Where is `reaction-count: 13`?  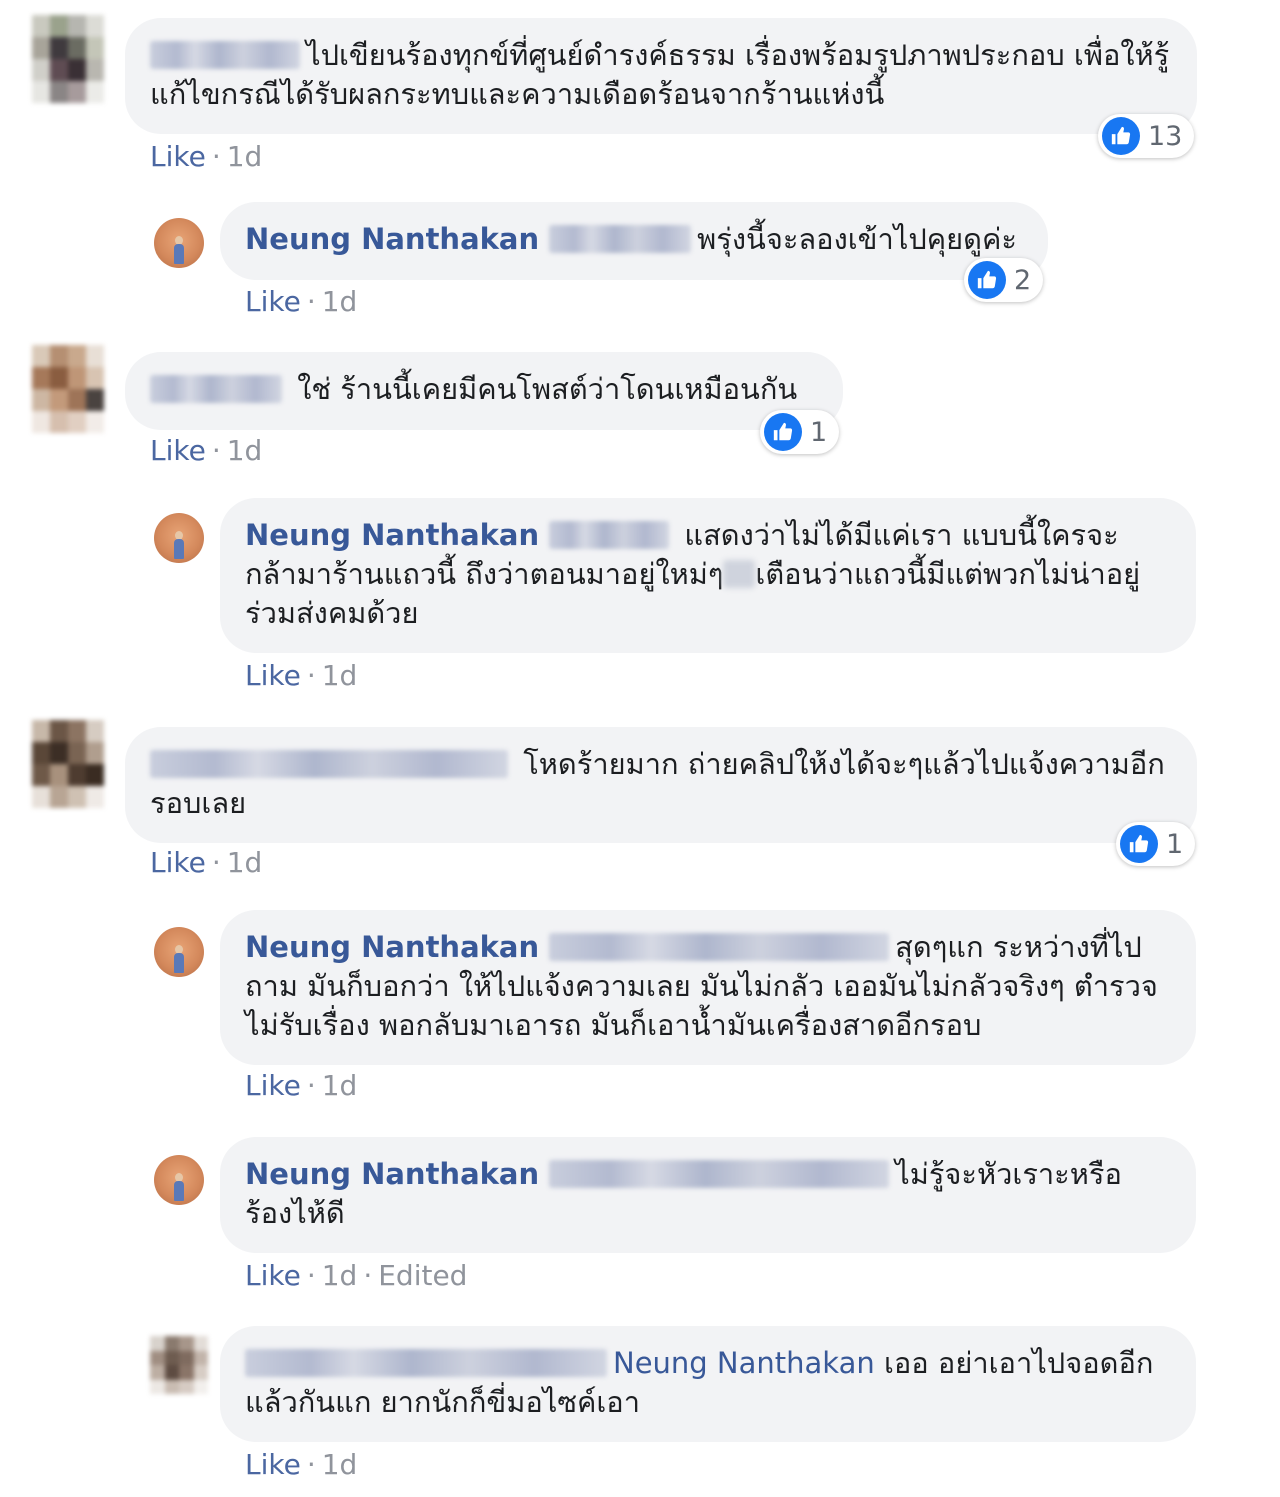 reaction-count: 13 is located at coordinates (1146, 136).